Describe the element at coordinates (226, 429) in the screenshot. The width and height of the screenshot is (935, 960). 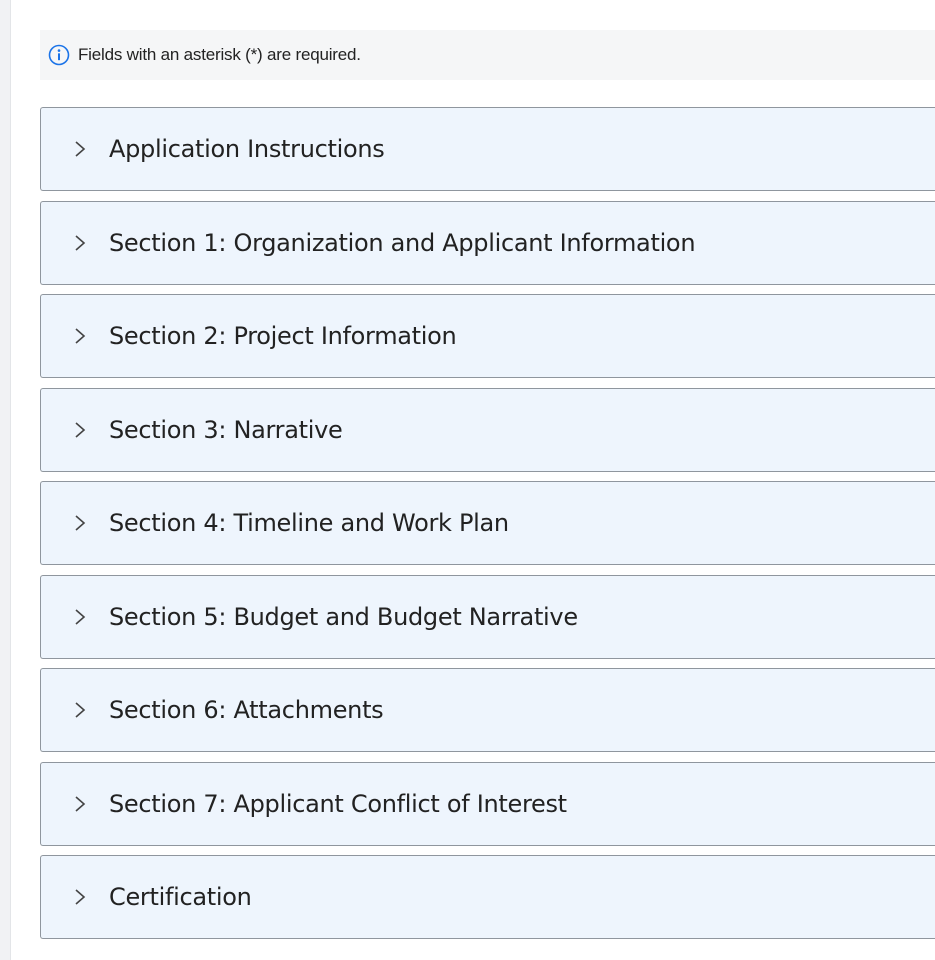
I see `section-label: Section 3: Narrative` at that location.